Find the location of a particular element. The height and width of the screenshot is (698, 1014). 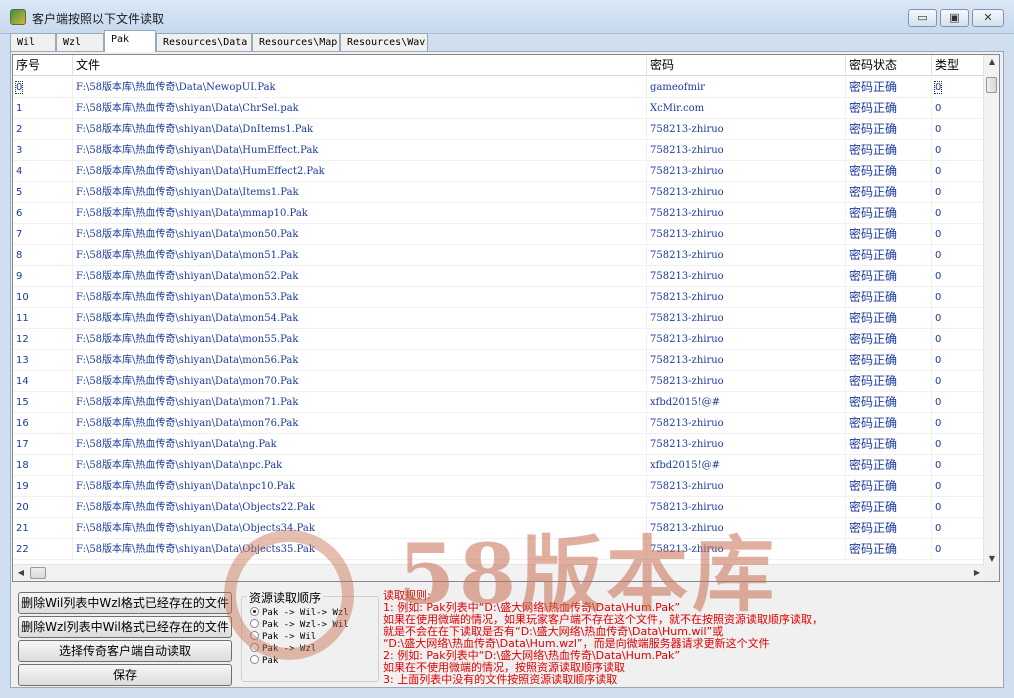

cell-index: 17 is located at coordinates (43, 444).